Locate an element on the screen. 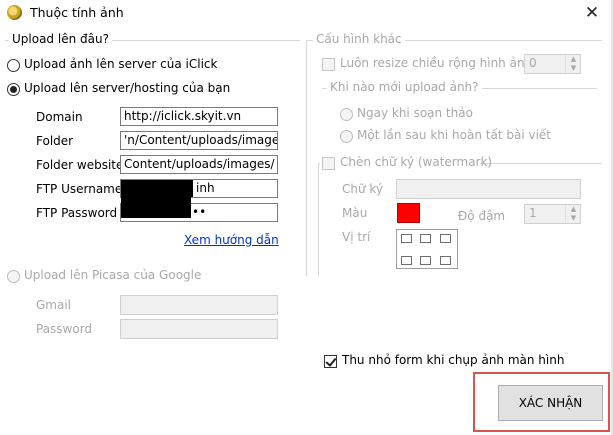 Image resolution: width=613 pixels, height=435 pixels. radio-upload-iclick-label: Upload ảnh lên server của iClick is located at coordinates (120, 64).